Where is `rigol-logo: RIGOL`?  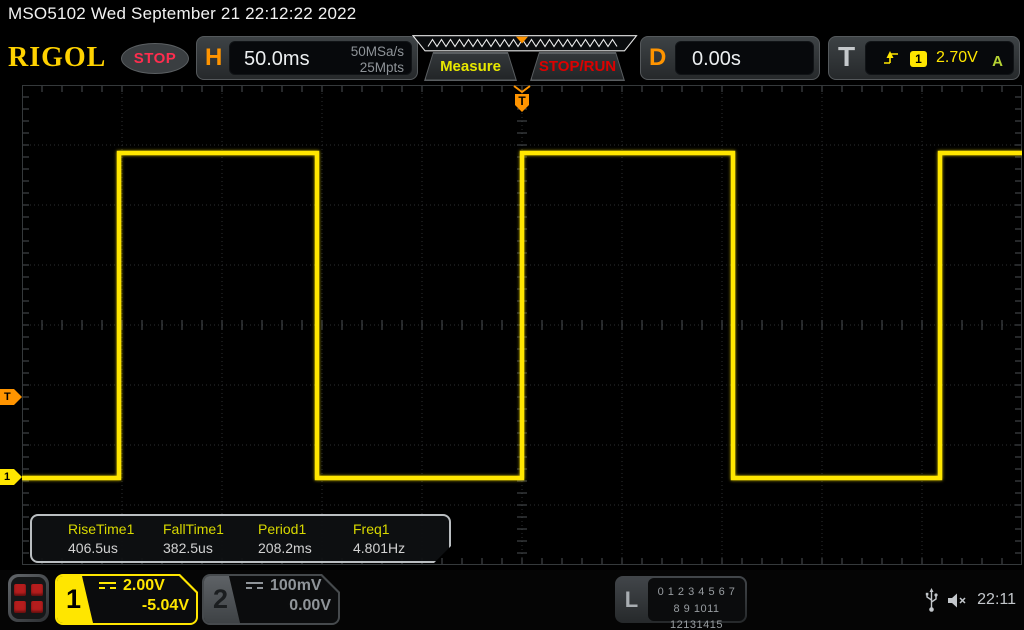 rigol-logo: RIGOL is located at coordinates (57, 57).